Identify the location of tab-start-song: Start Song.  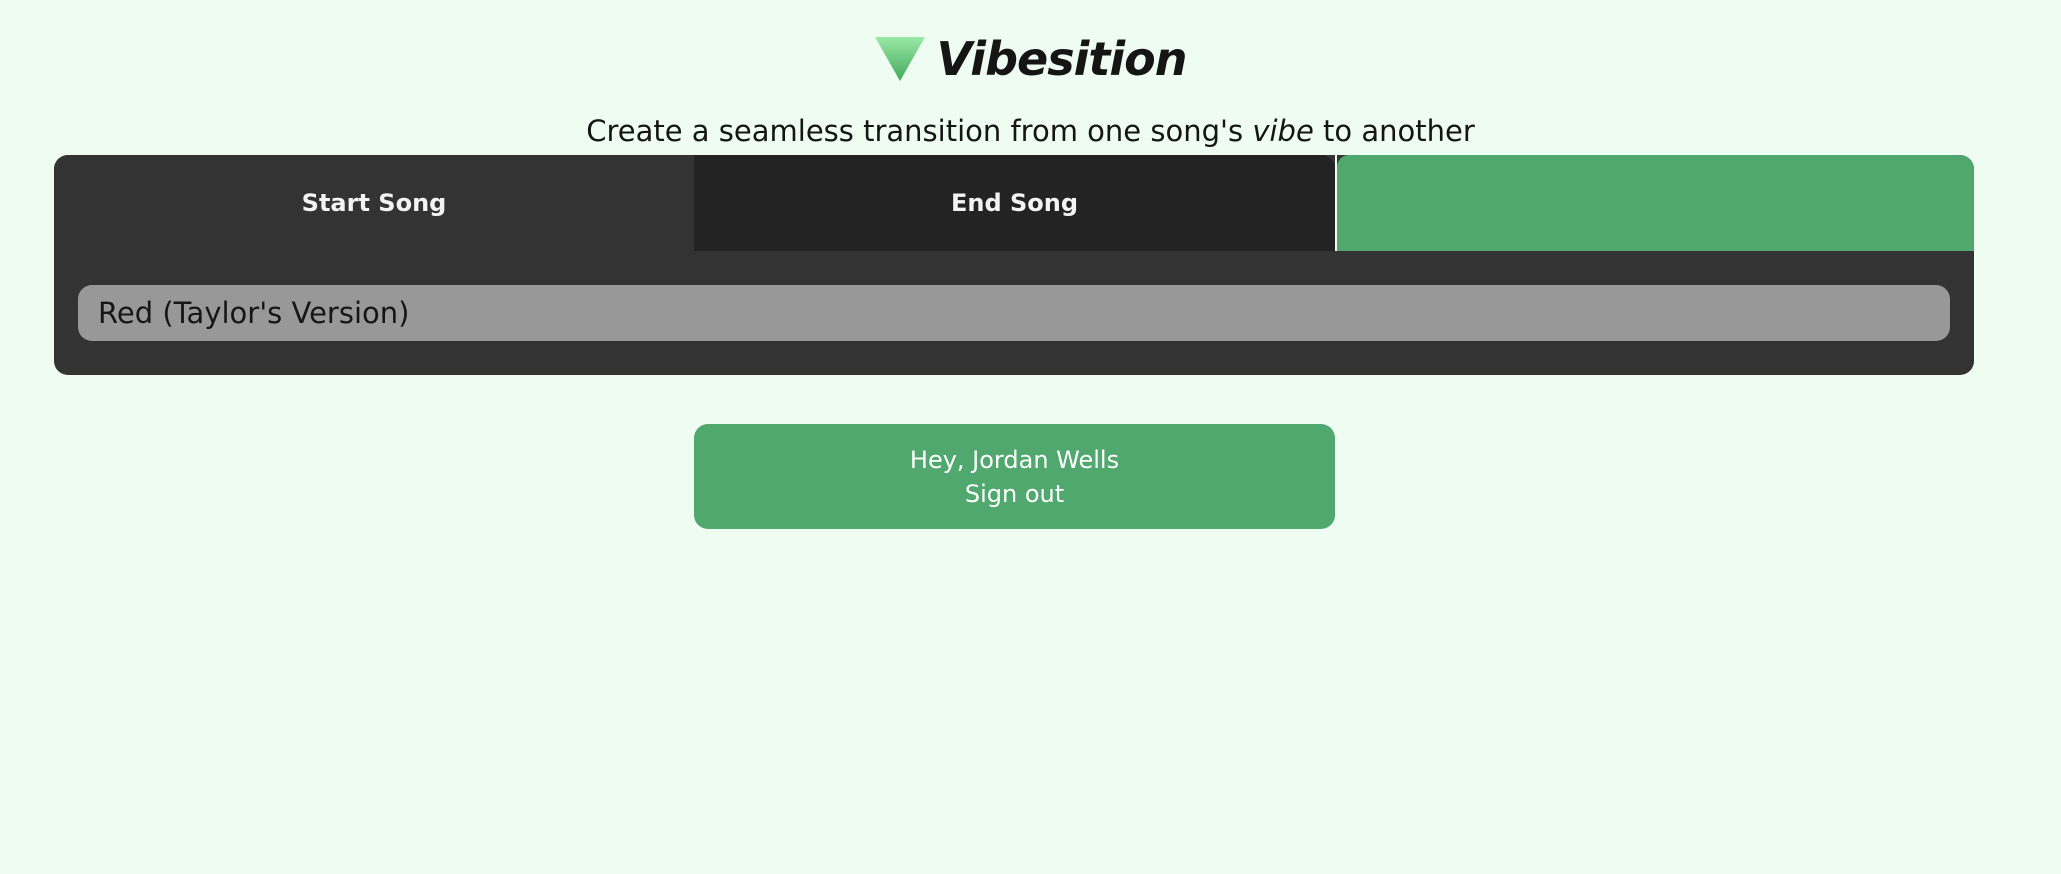
(374, 203).